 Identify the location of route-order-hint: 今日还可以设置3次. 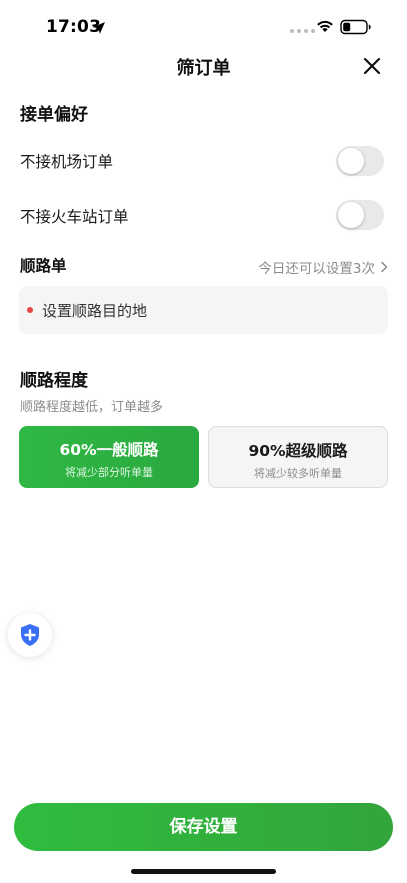
(316, 269).